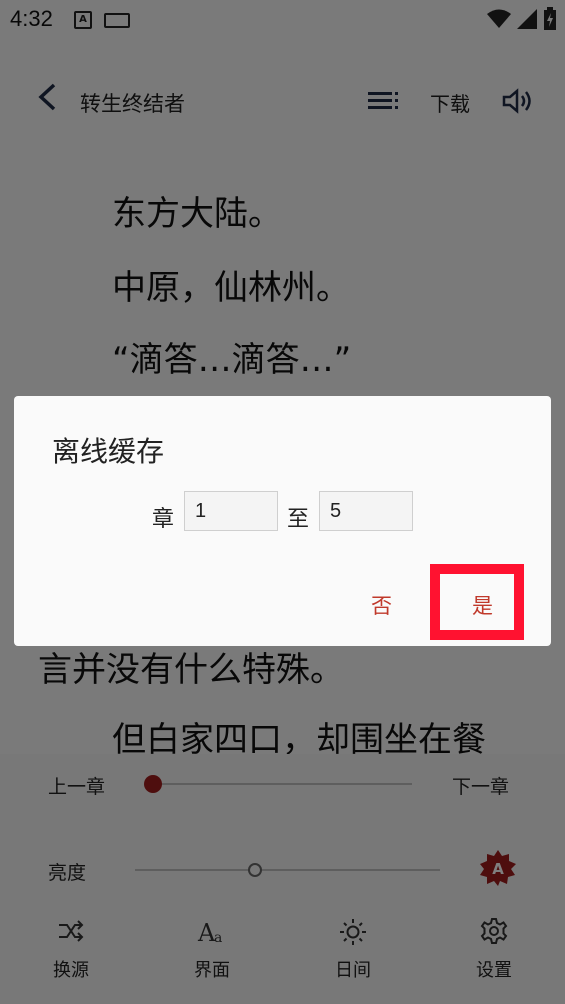  What do you see at coordinates (381, 605) in the screenshot?
I see `no-button: 否` at bounding box center [381, 605].